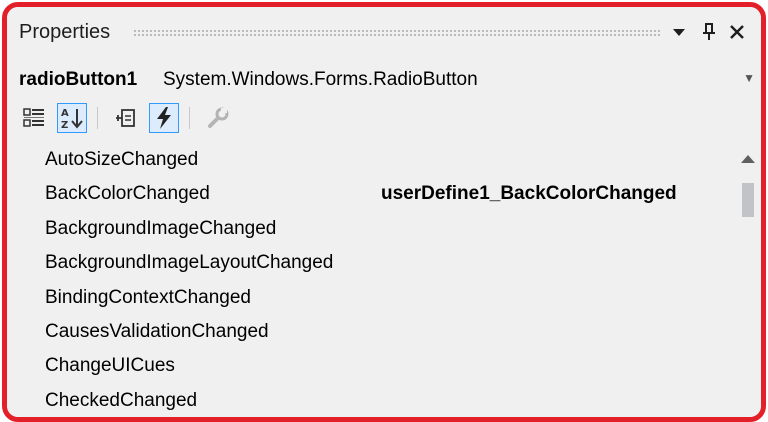 The image size is (768, 422). Describe the element at coordinates (127, 194) in the screenshot. I see `event-name: BackColorChanged` at that location.